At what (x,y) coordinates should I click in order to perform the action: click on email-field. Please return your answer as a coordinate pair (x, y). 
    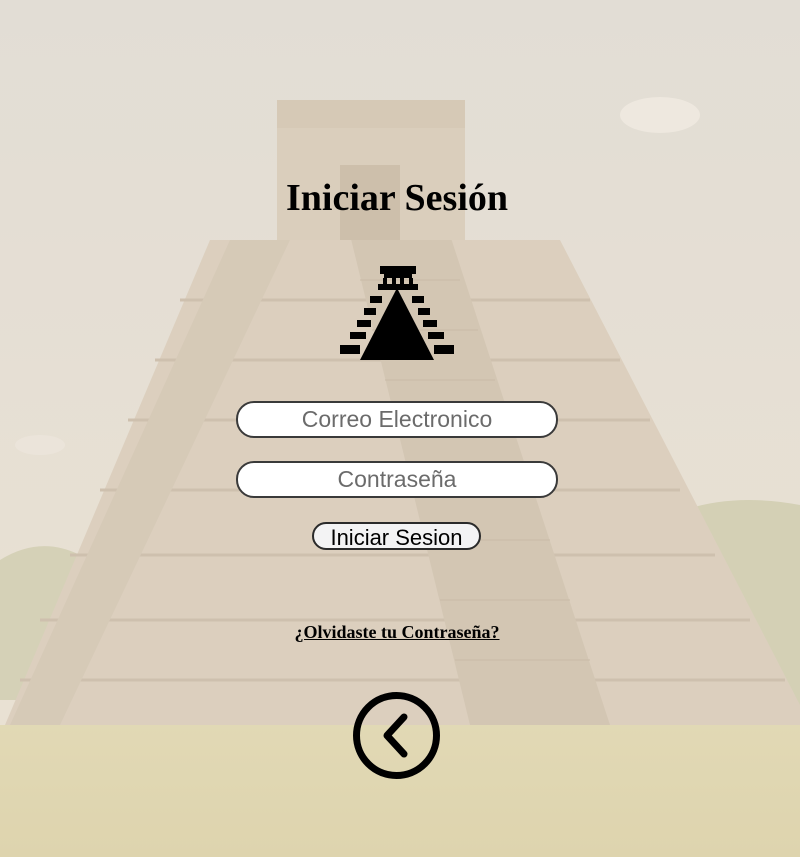
    Looking at the image, I should click on (397, 419).